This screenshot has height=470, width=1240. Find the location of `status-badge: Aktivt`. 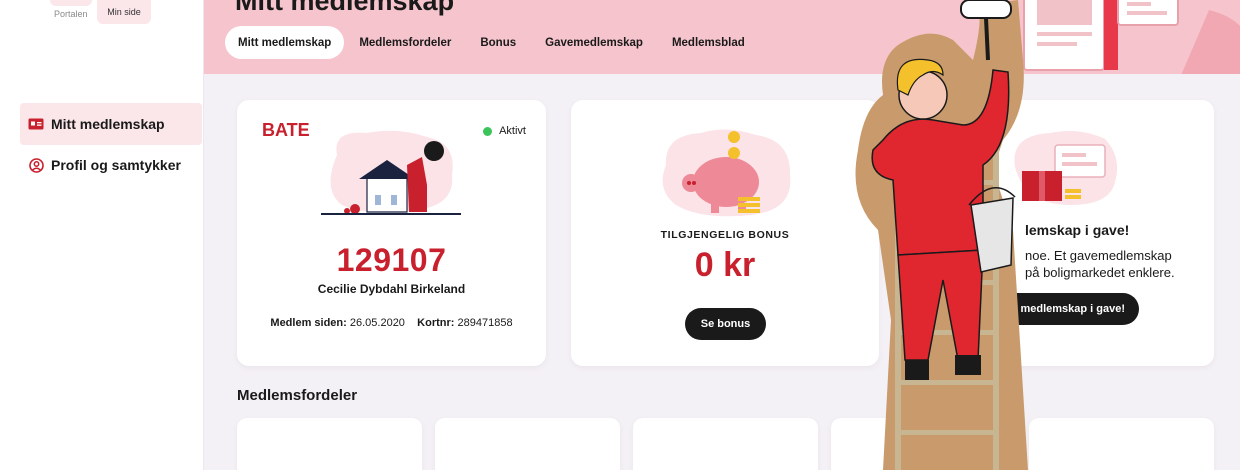

status-badge: Aktivt is located at coordinates (504, 131).